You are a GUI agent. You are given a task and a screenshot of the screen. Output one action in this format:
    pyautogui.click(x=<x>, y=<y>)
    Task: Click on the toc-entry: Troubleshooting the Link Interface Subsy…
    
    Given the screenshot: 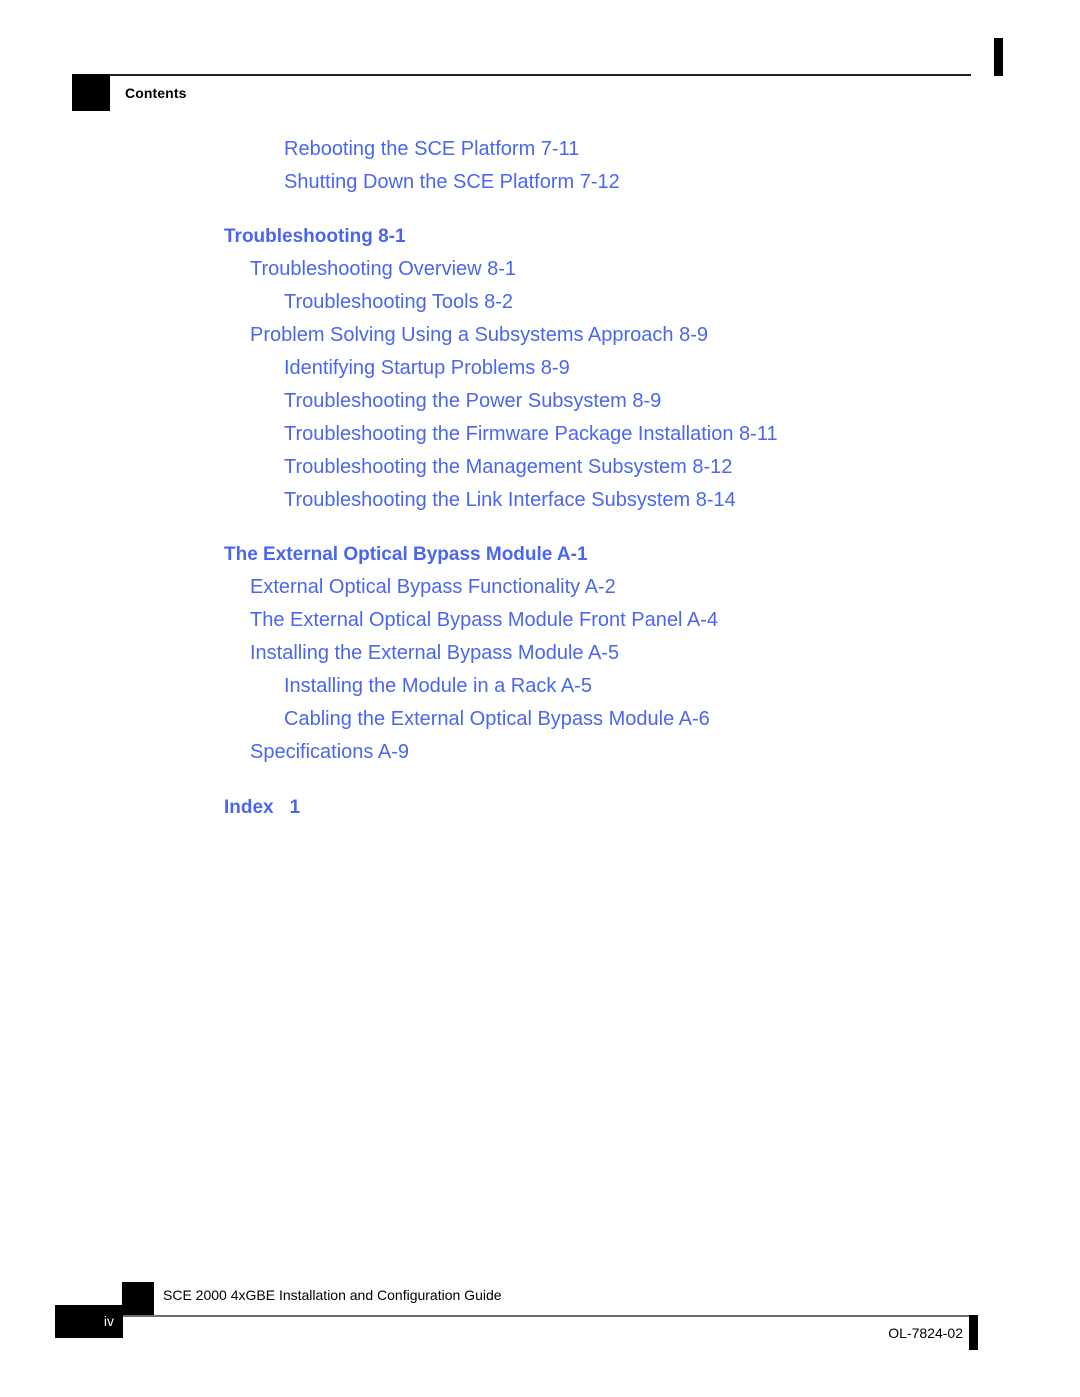 What is the action you would take?
    pyautogui.click(x=682, y=500)
    